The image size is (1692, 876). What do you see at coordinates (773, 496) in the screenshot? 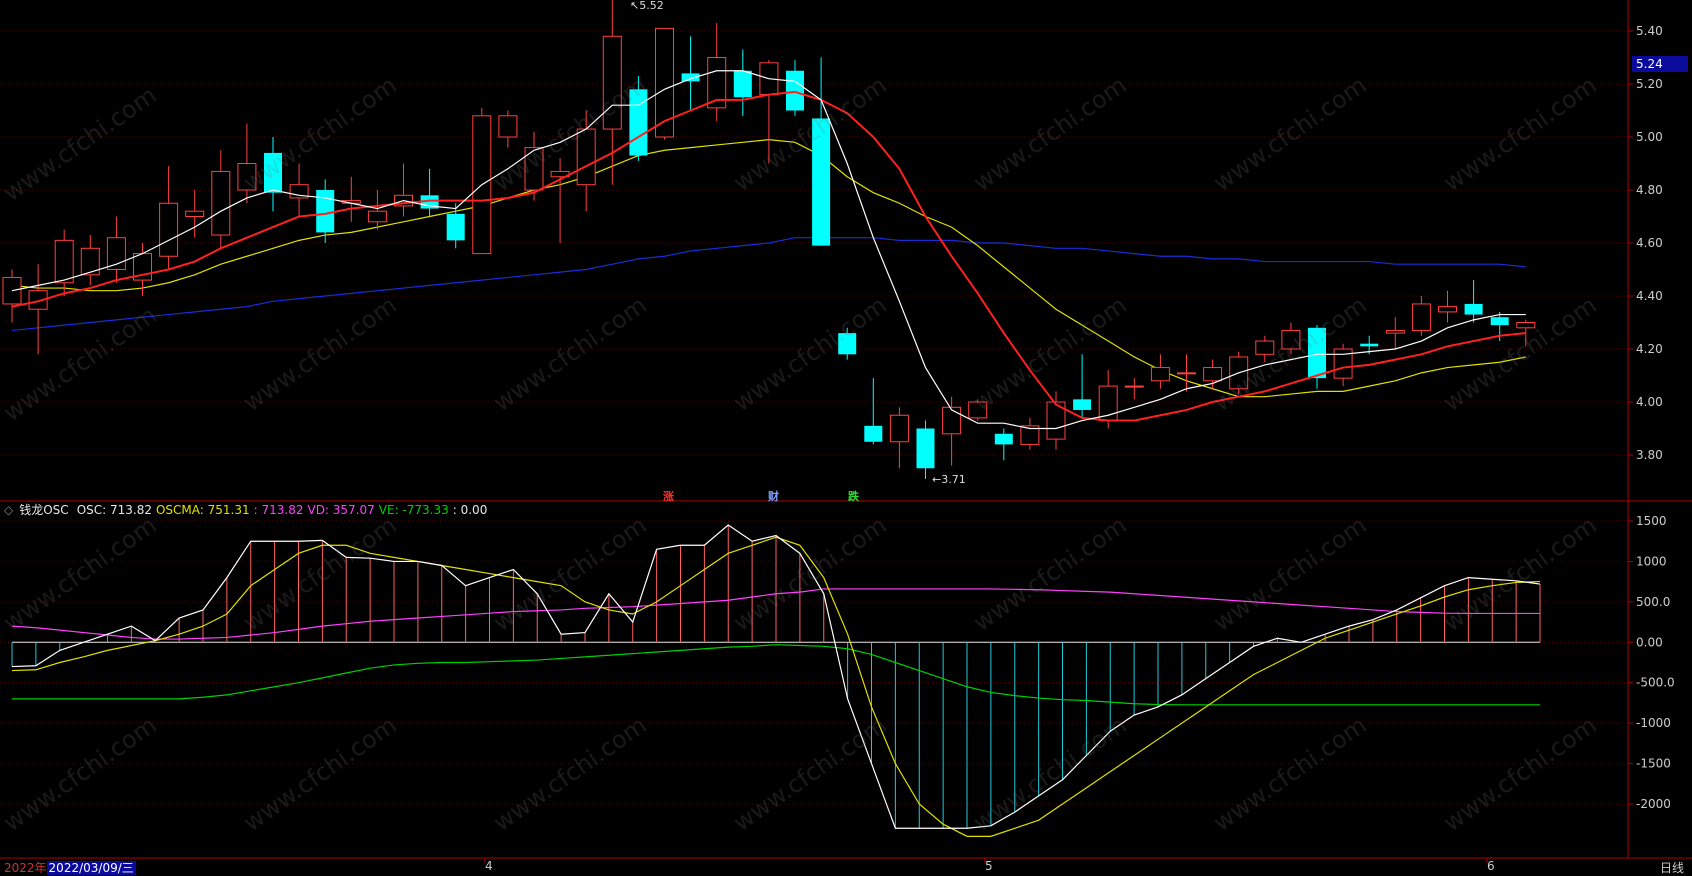
I see `event-marker-finance: 财` at bounding box center [773, 496].